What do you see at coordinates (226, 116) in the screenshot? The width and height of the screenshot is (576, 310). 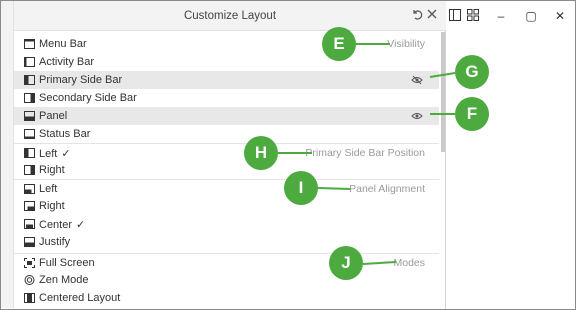 I see `panel-option: Panel` at bounding box center [226, 116].